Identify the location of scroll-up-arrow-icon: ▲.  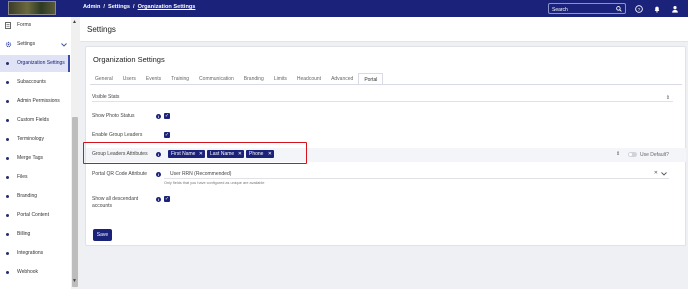
(74, 22).